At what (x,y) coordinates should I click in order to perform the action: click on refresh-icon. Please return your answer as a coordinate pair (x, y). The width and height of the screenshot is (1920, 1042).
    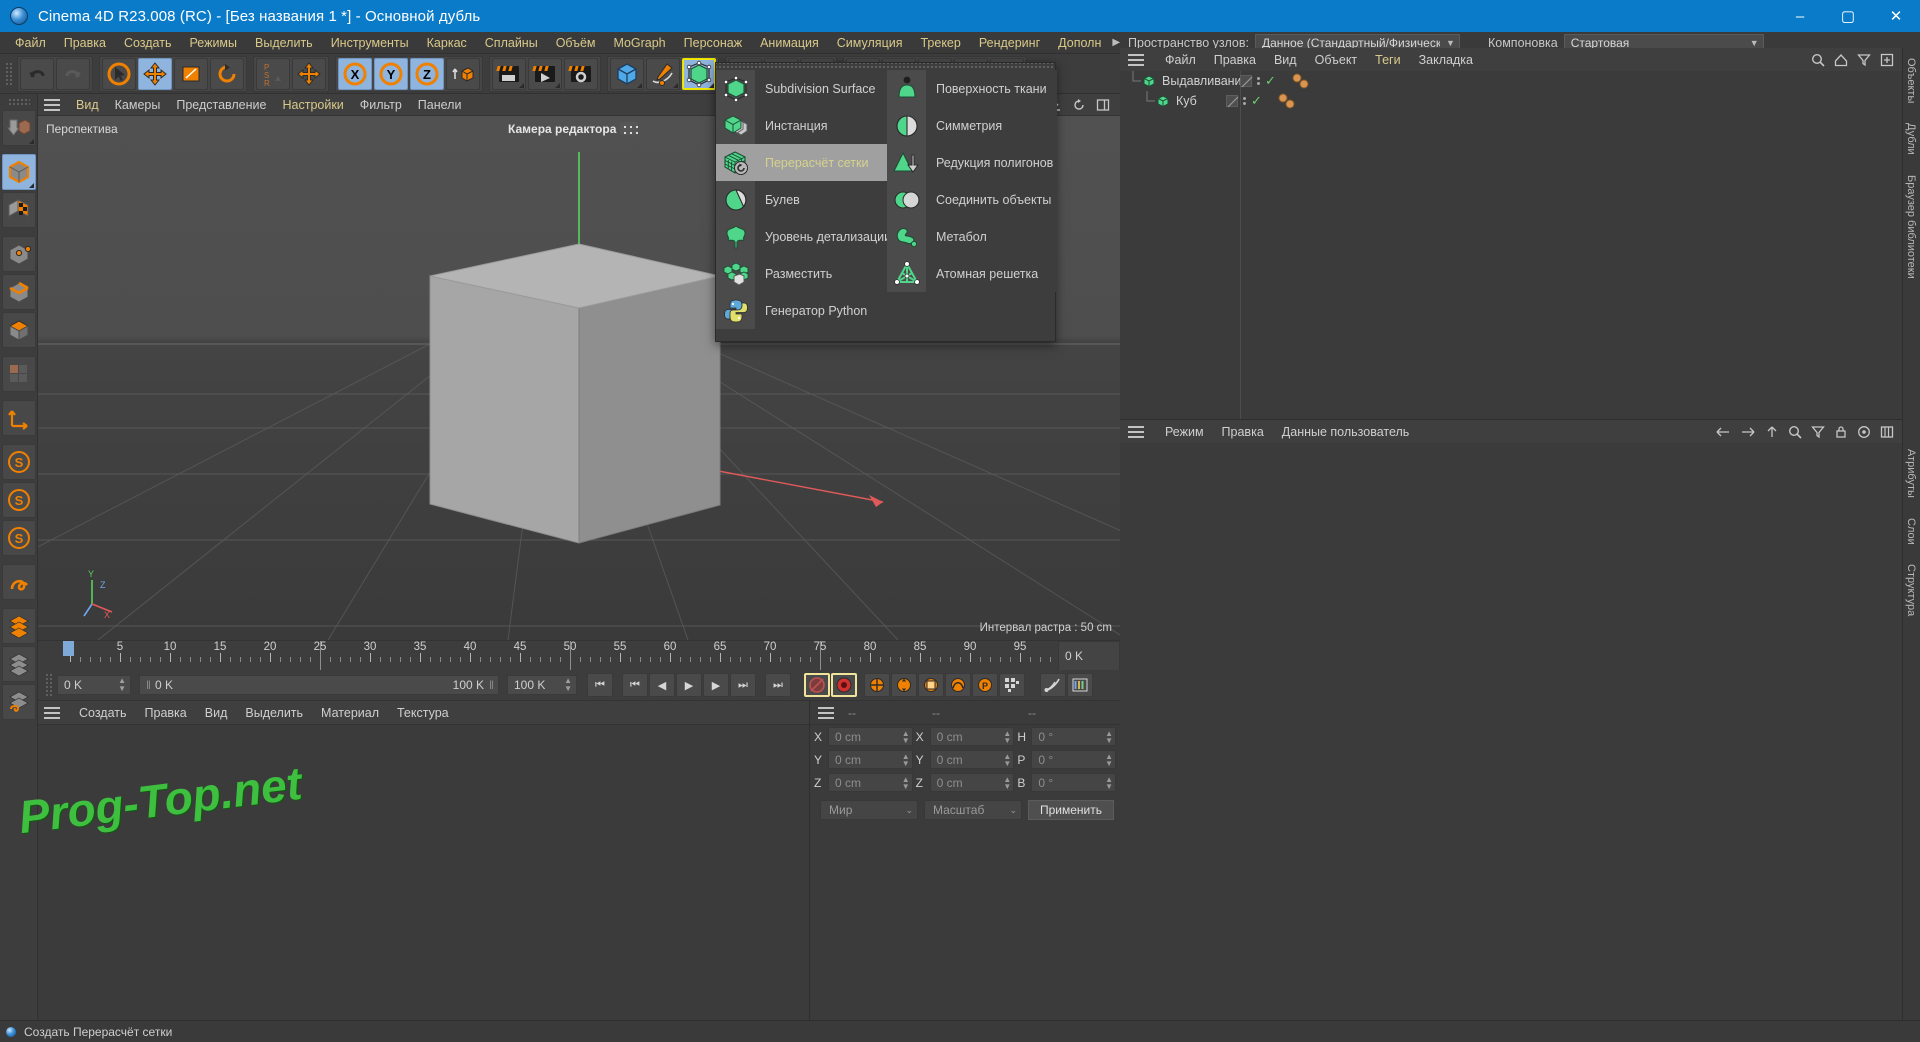
    Looking at the image, I should click on (1079, 105).